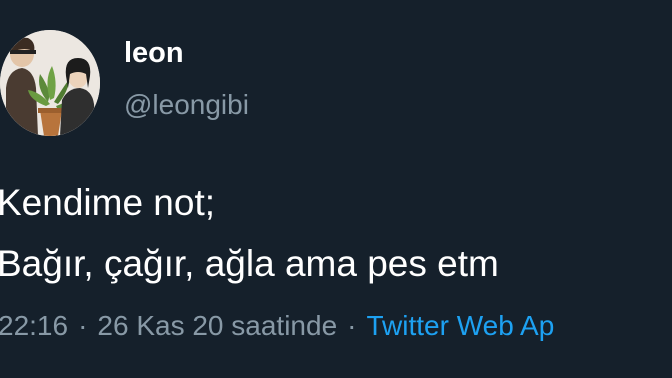  Describe the element at coordinates (460, 325) in the screenshot. I see `tweet-source-link: Twitter Web Ap` at that location.